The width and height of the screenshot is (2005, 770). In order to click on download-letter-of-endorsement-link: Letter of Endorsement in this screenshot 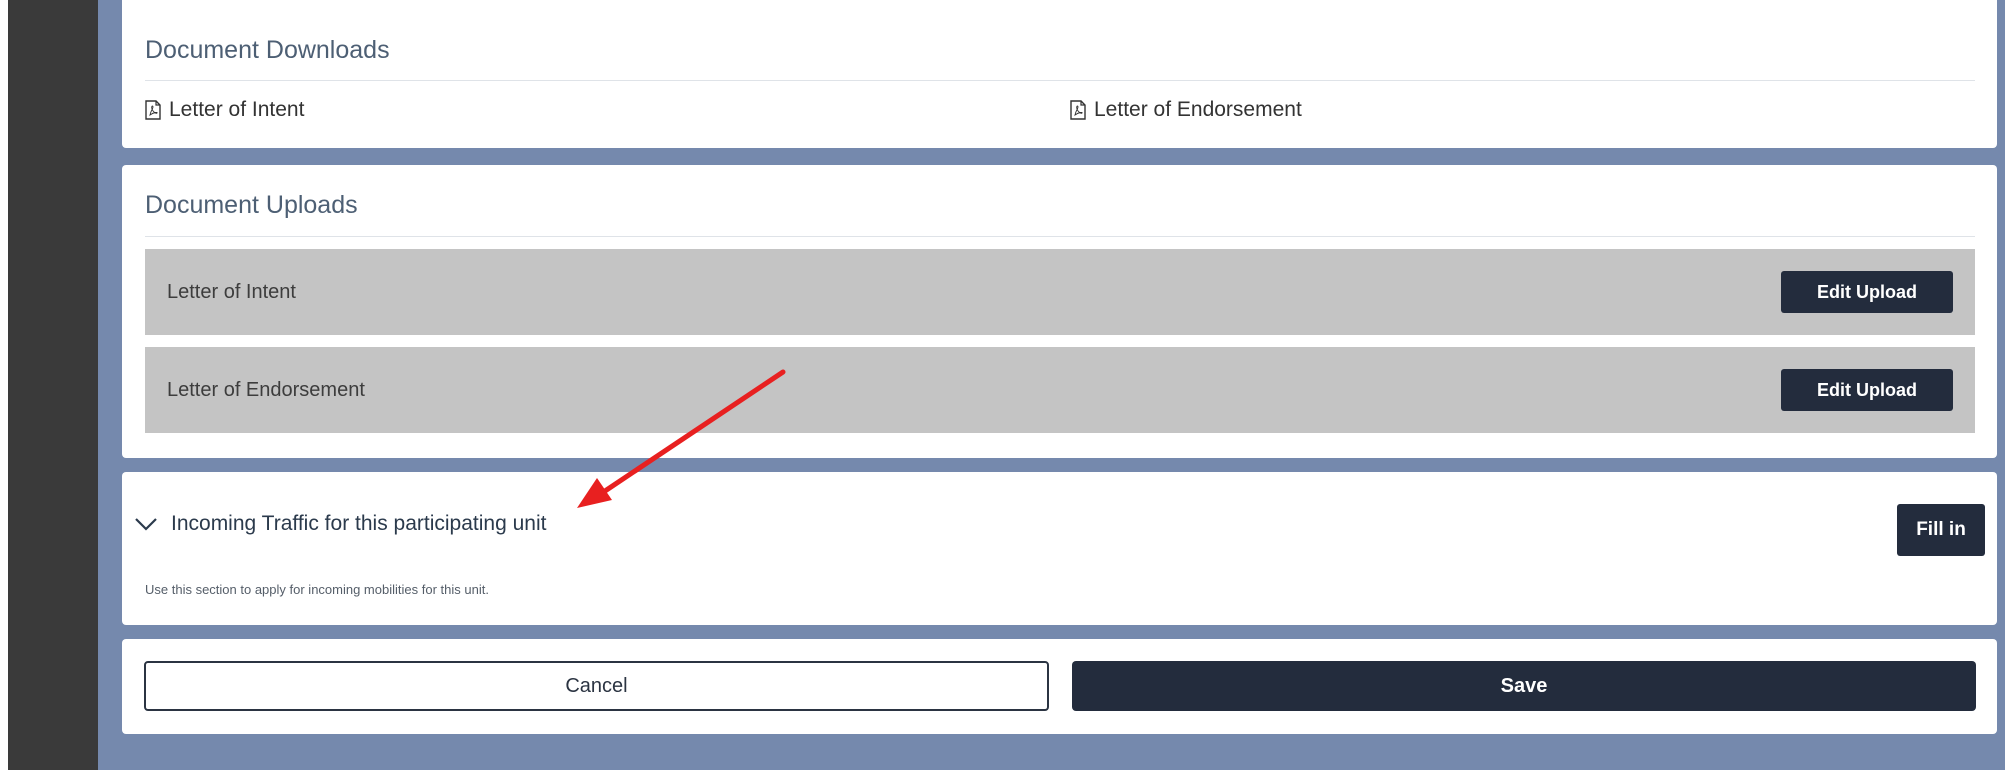, I will do `click(1186, 110)`.